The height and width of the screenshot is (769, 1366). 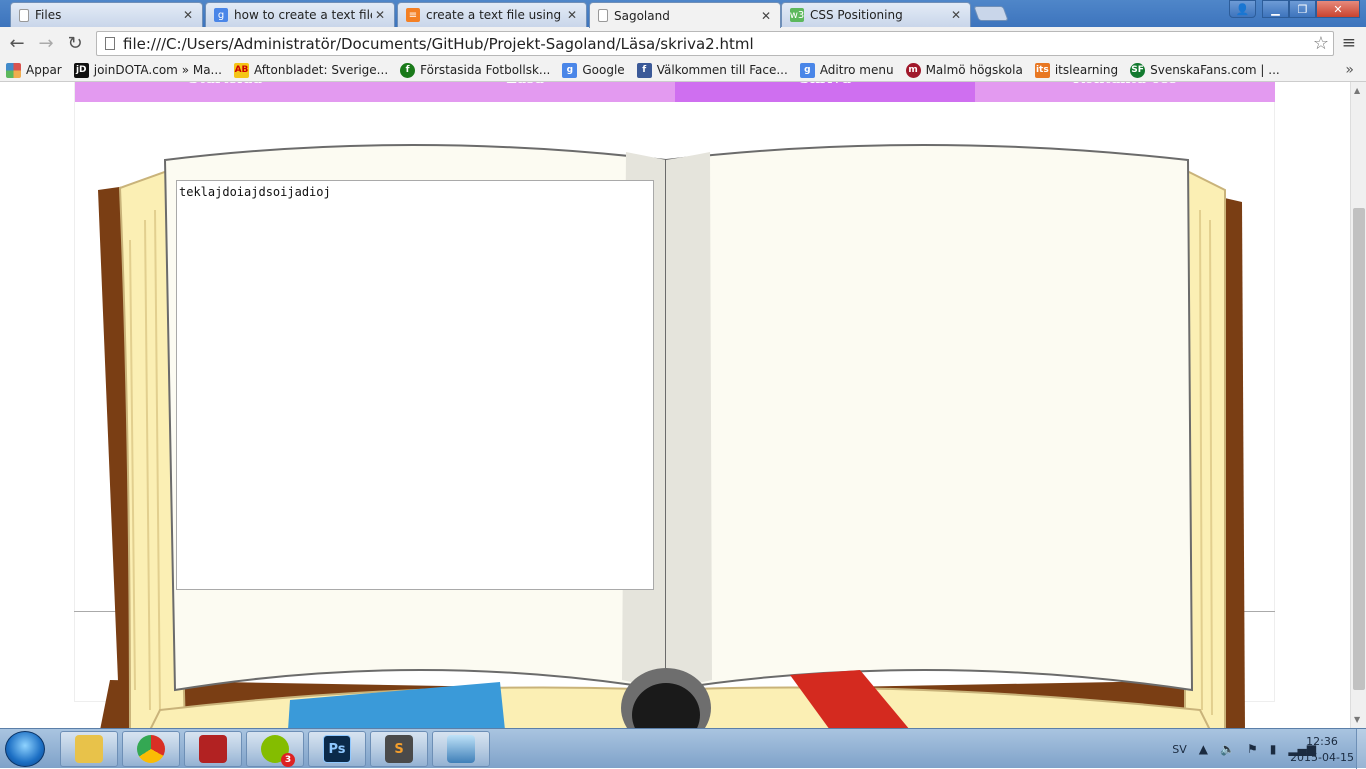 I want to click on taskbar-photoshop: Ps, so click(x=337, y=749).